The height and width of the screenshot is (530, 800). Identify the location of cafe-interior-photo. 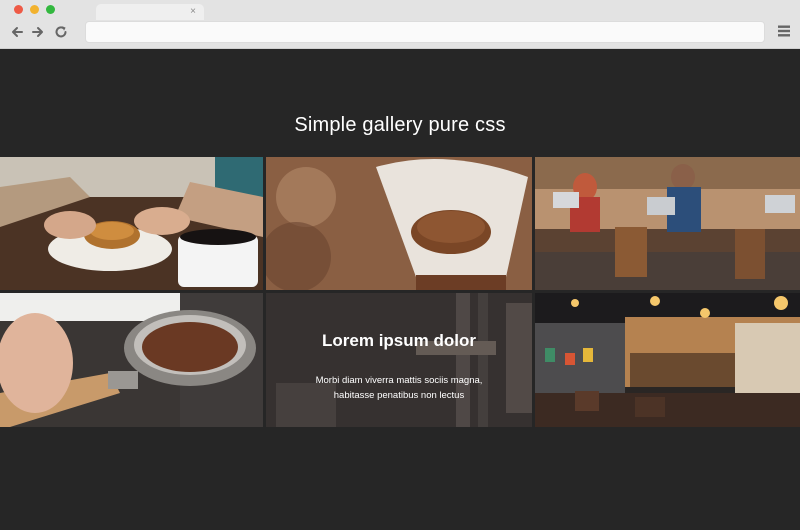
(667, 360).